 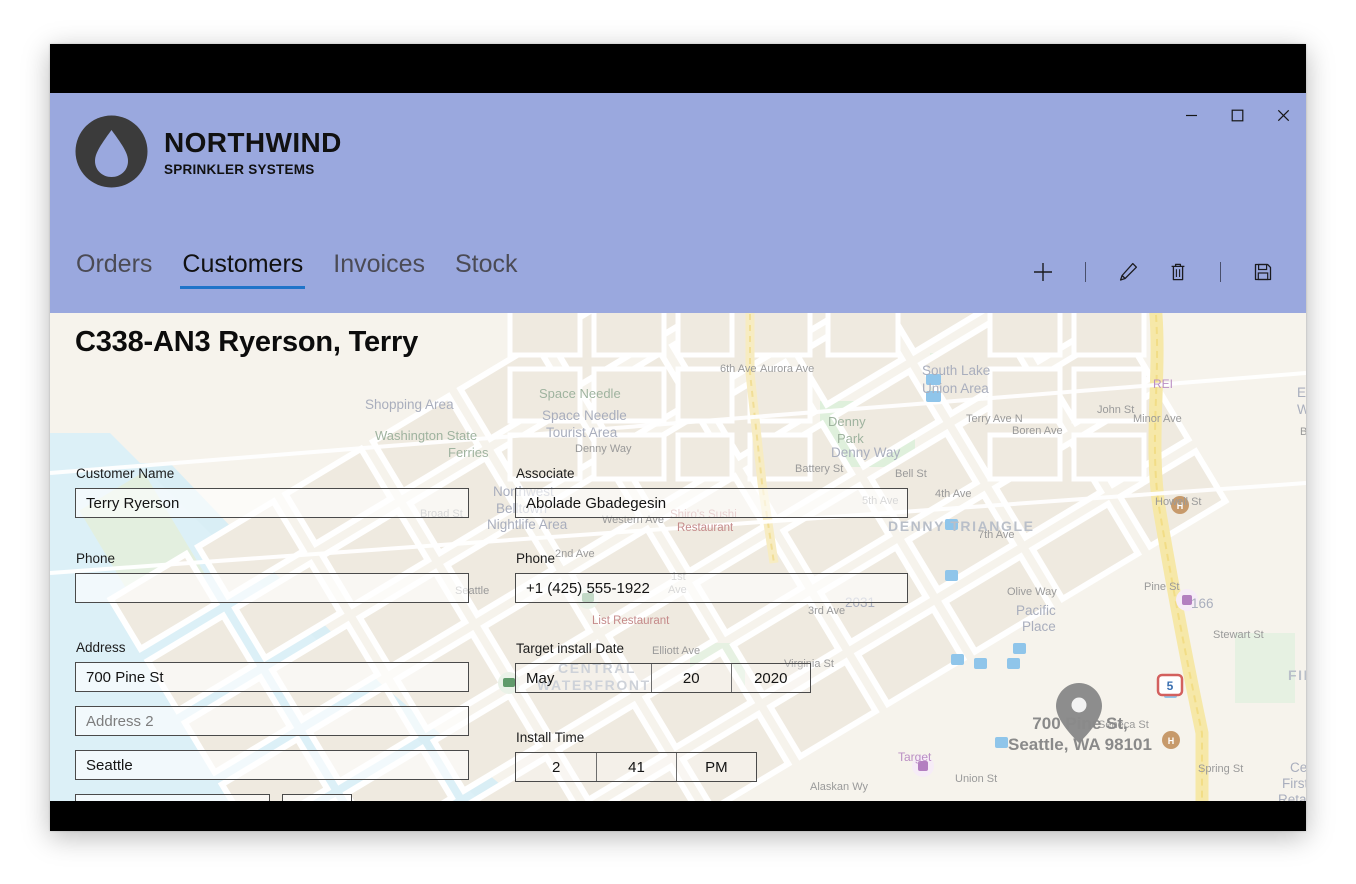 I want to click on top-black-bar, so click(x=678, y=68).